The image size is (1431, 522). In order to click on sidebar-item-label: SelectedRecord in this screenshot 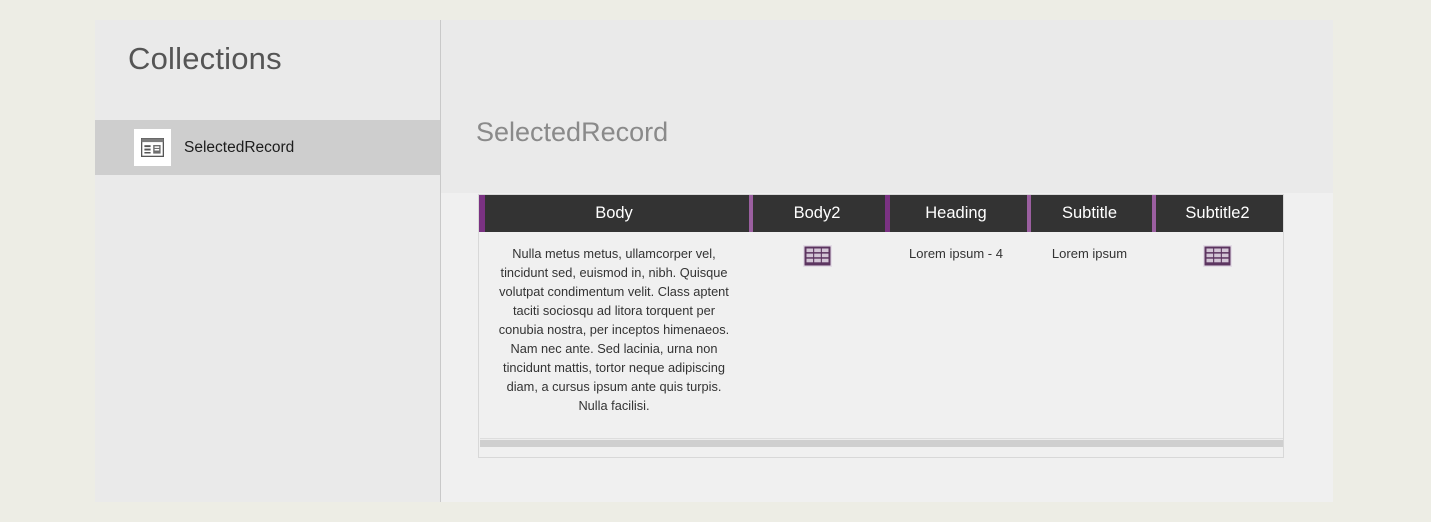, I will do `click(239, 147)`.